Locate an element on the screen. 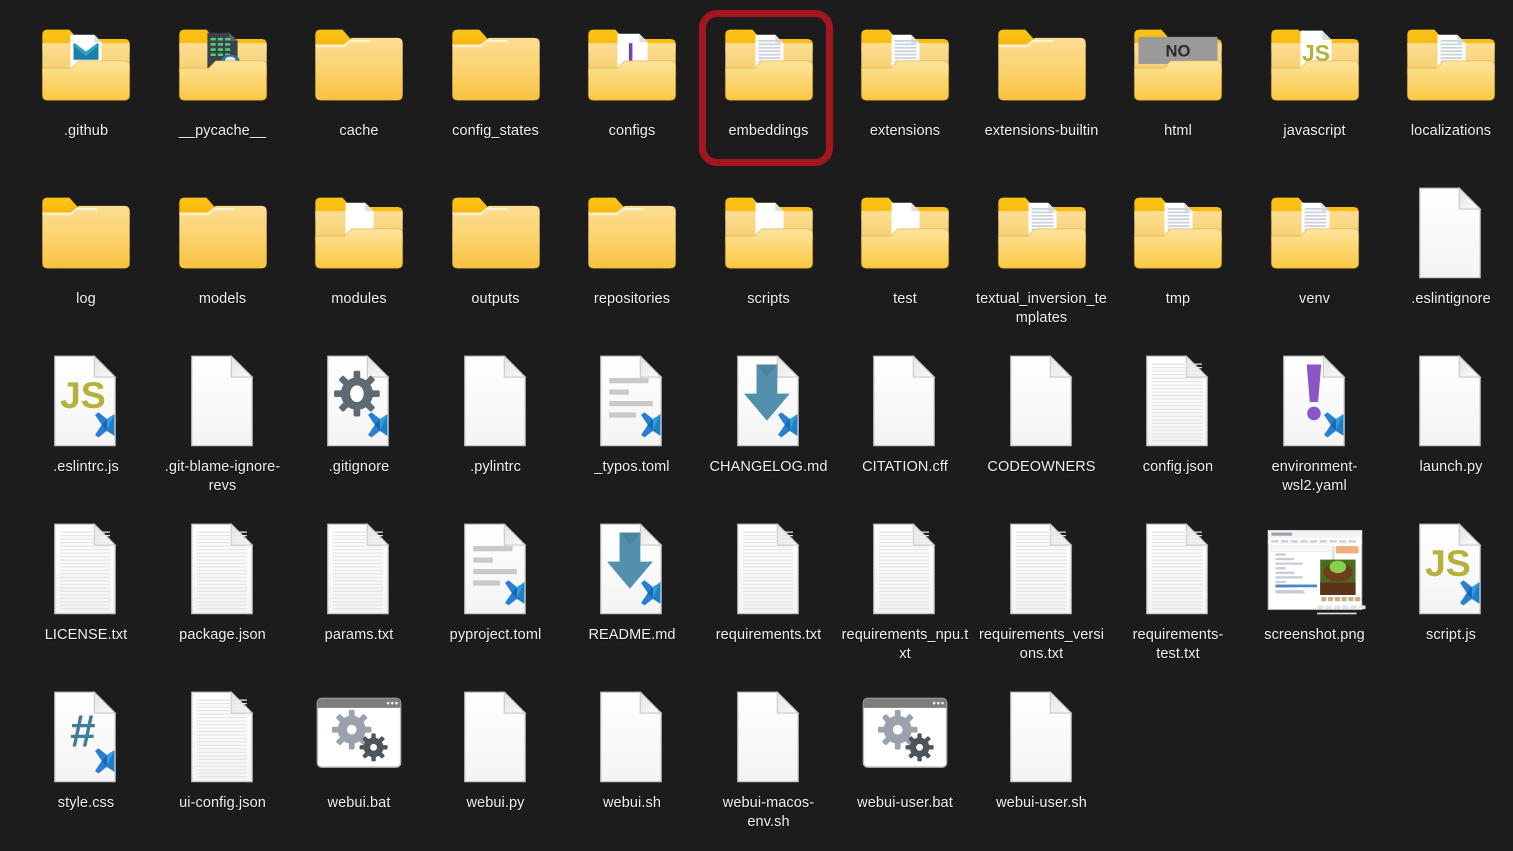 This screenshot has height=851, width=1513. folder-item: repositories is located at coordinates (632, 245).